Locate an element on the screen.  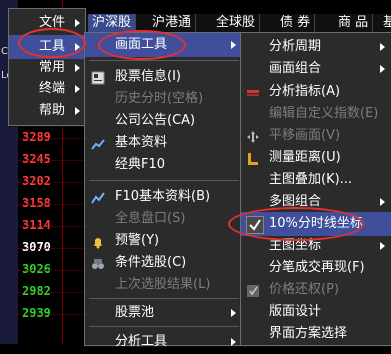
menu-item-label: 上次选股结果(L) is located at coordinates (163, 284).